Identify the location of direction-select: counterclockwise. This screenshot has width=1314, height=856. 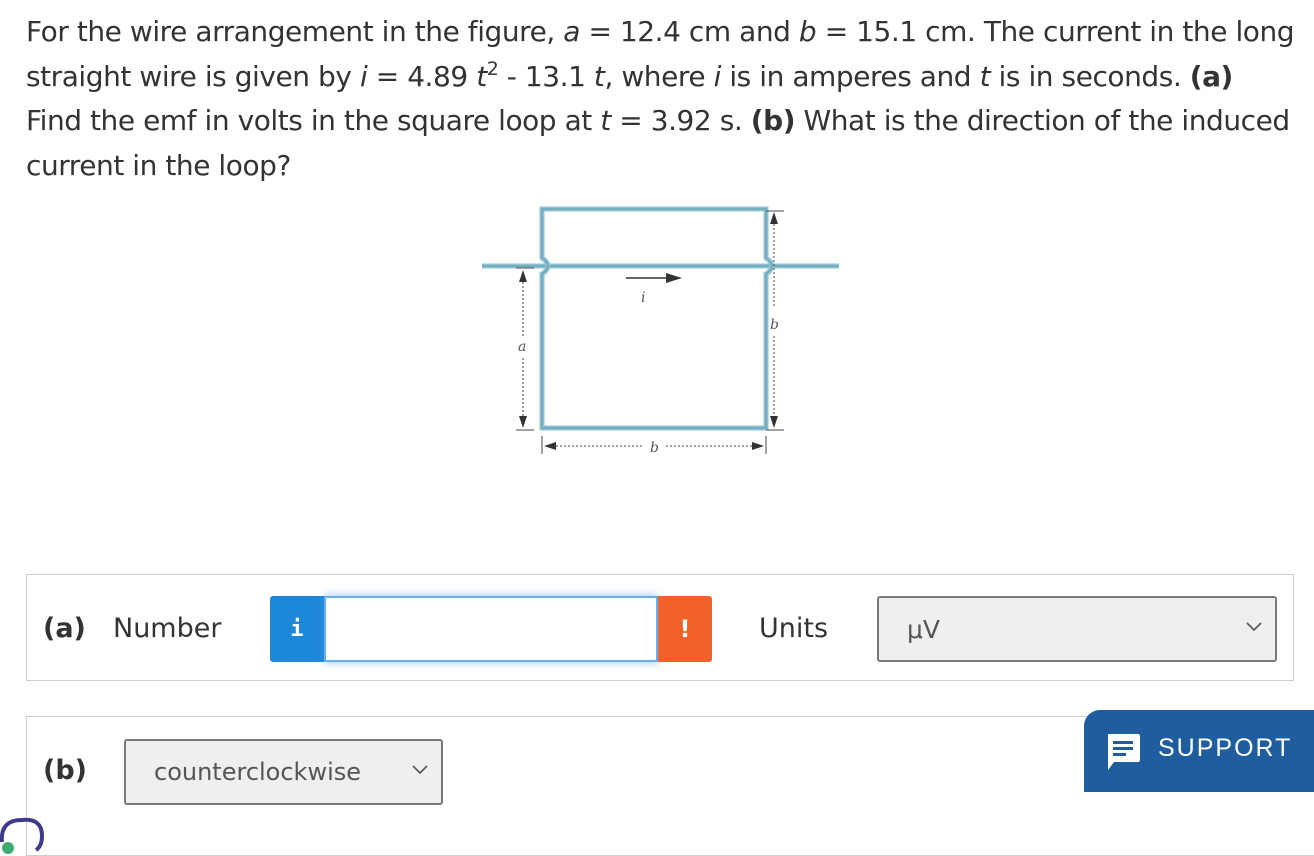
(283, 772).